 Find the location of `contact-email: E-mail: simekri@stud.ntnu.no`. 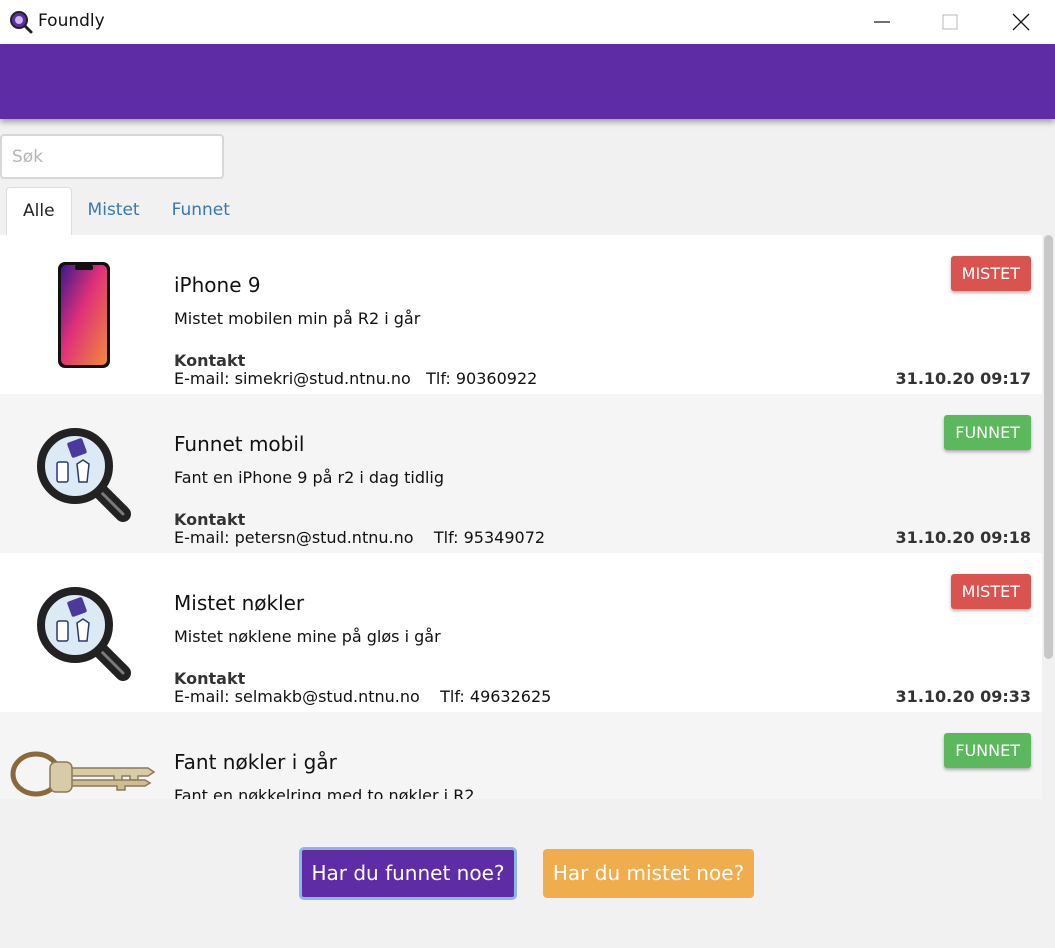

contact-email: E-mail: simekri@stud.ntnu.no is located at coordinates (292, 378).